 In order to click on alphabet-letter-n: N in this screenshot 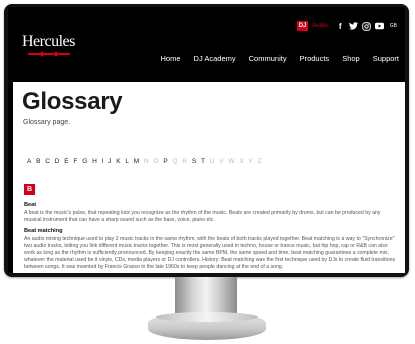, I will do `click(146, 161)`.